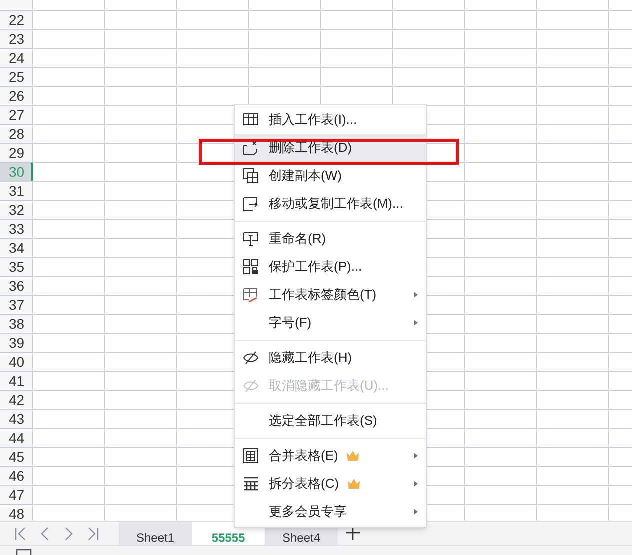 This screenshot has width=632, height=555. What do you see at coordinates (330, 456) in the screenshot?
I see `menu-item: 合并表格(E)` at bounding box center [330, 456].